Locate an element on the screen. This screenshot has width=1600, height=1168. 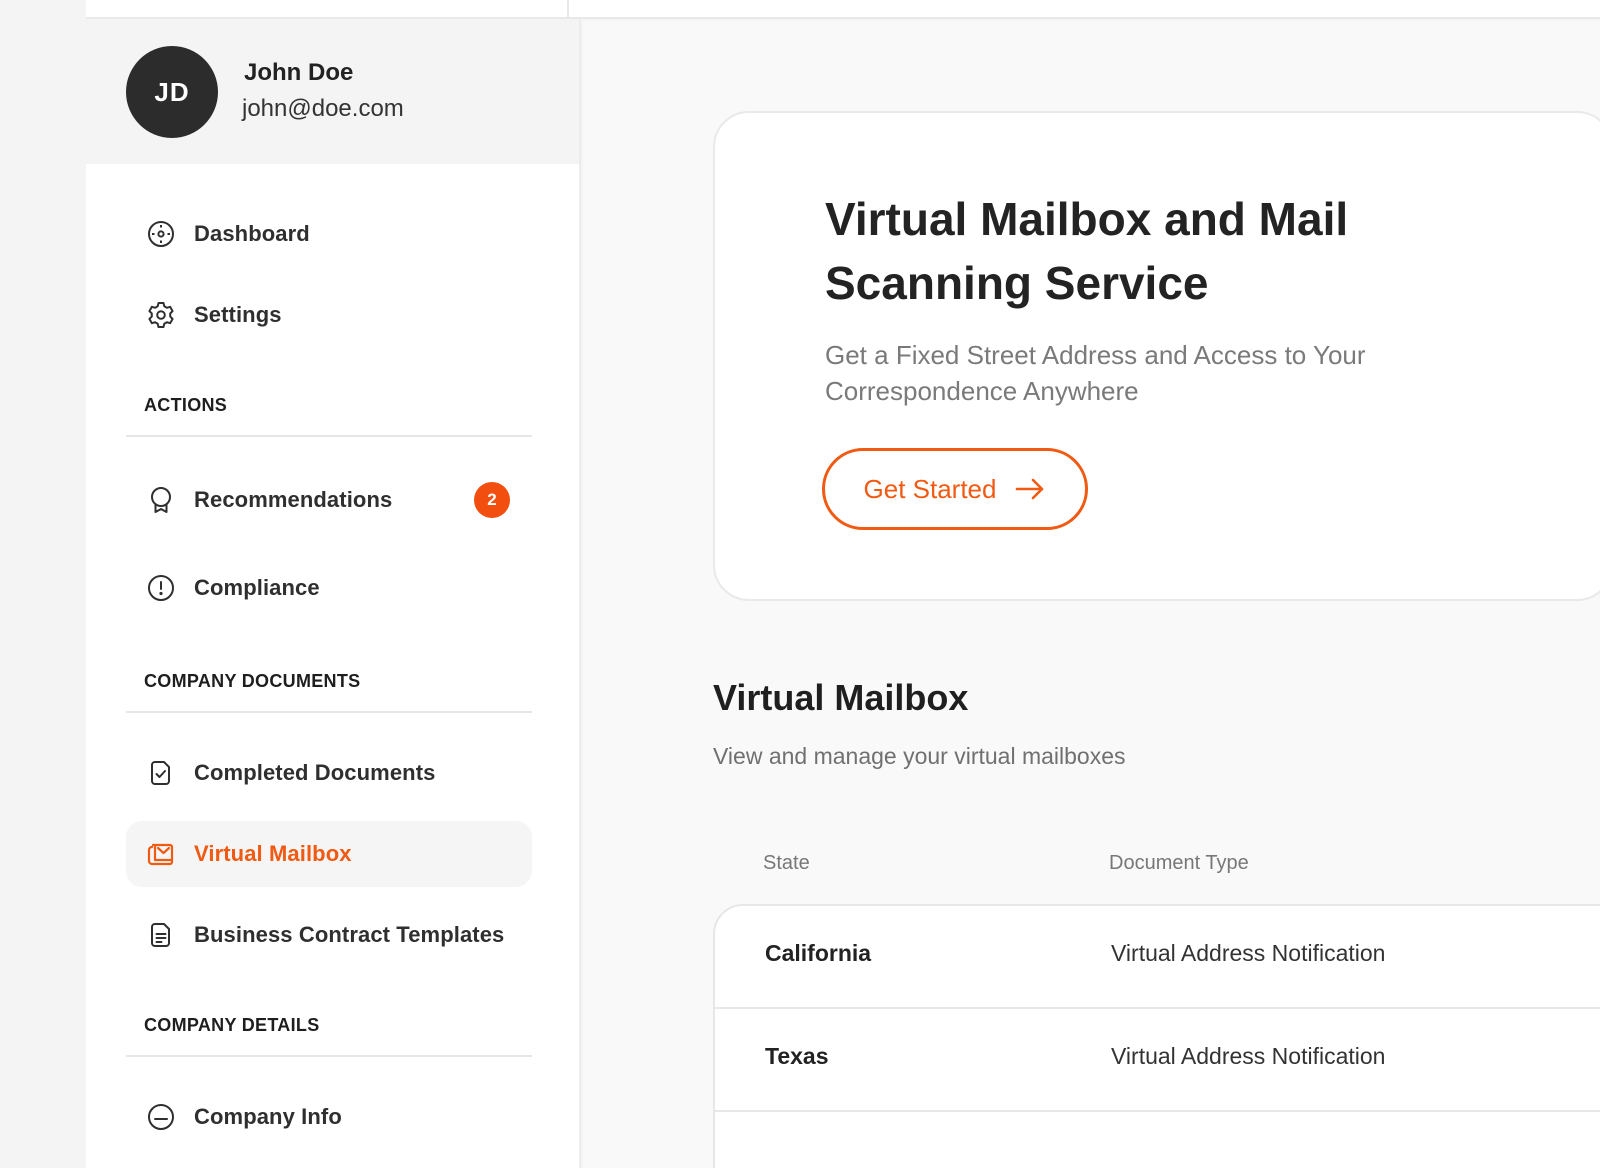
section-title-company-details: COMPANY DETAILS is located at coordinates (232, 1025).